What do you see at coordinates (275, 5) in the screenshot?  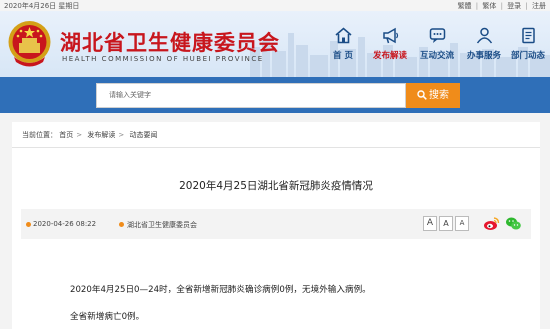 I see `top-utility-bar: 2020年4月26日 星期日 繁體 | 繁体 | 登录 | 注册` at bounding box center [275, 5].